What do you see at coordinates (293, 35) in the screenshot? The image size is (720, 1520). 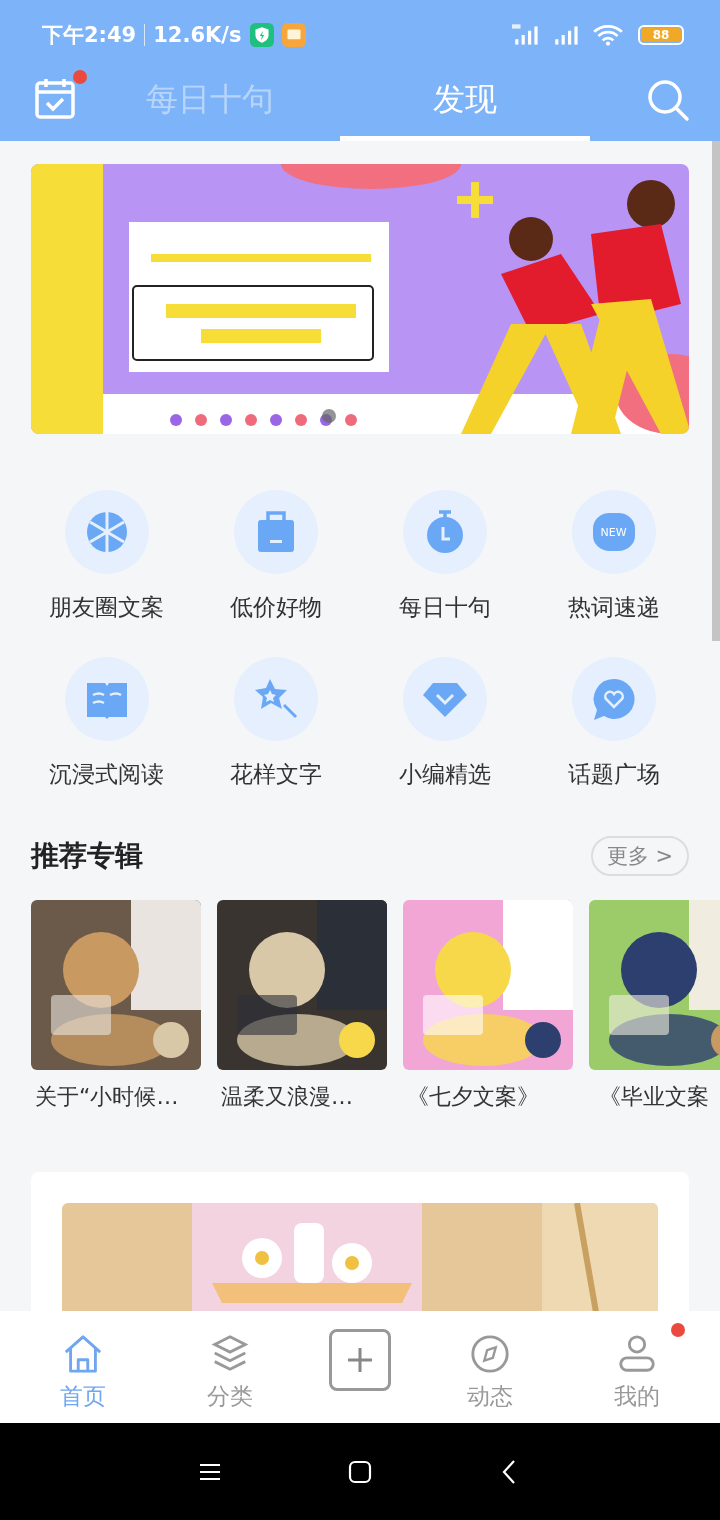 I see `message-app-icon` at bounding box center [293, 35].